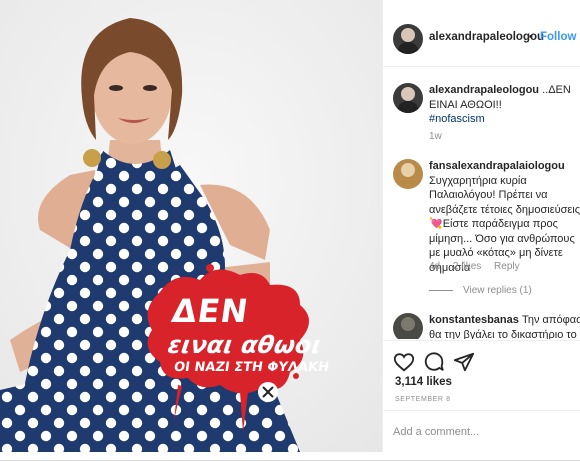  Describe the element at coordinates (423, 399) in the screenshot. I see `post-date: SEPTEMBER 8` at that location.